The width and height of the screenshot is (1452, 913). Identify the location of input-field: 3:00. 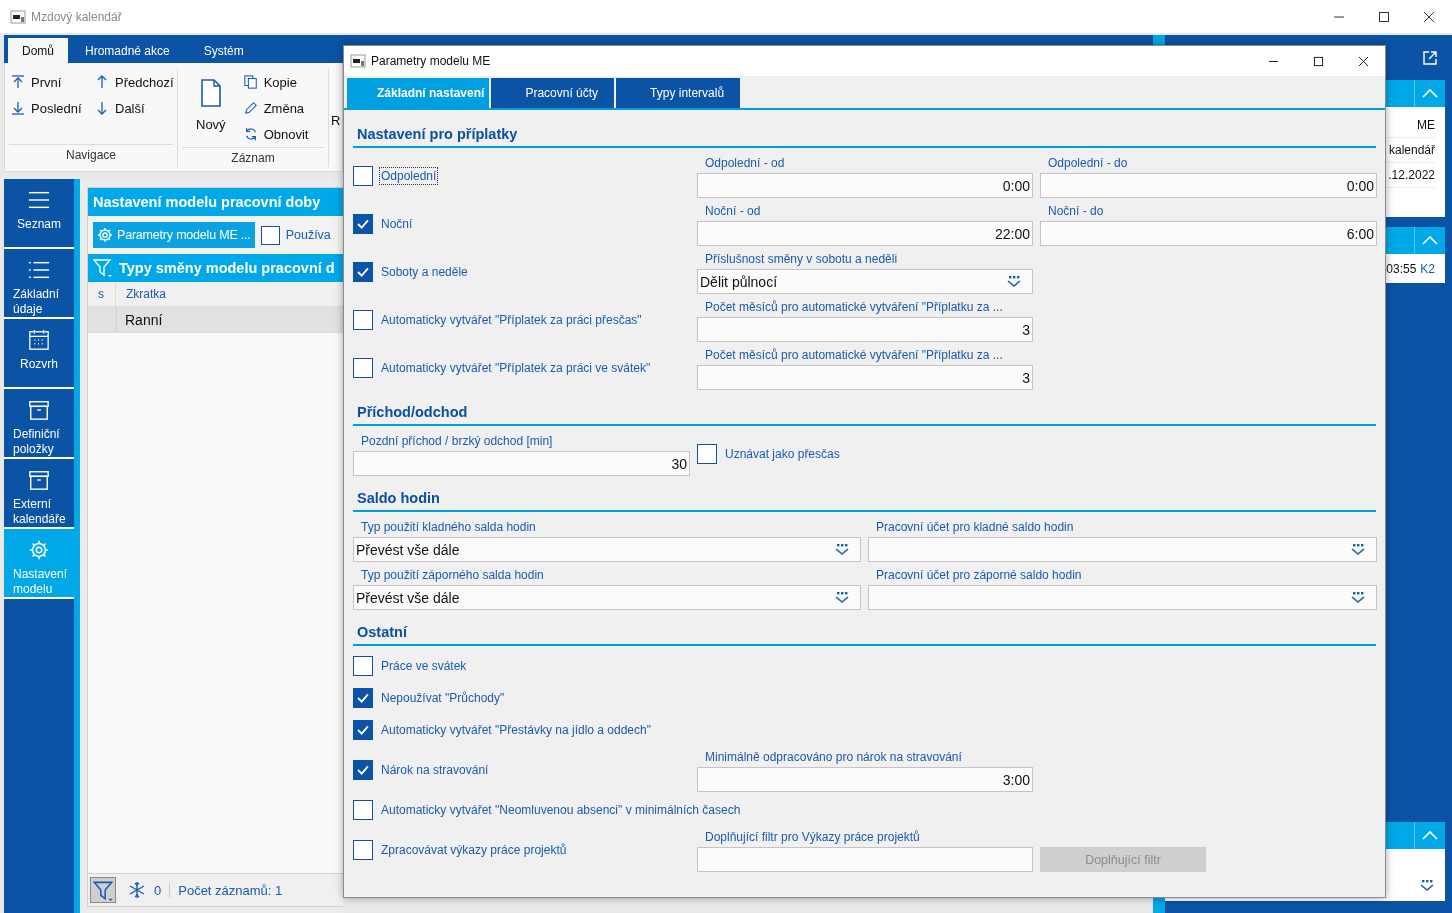
(865, 779).